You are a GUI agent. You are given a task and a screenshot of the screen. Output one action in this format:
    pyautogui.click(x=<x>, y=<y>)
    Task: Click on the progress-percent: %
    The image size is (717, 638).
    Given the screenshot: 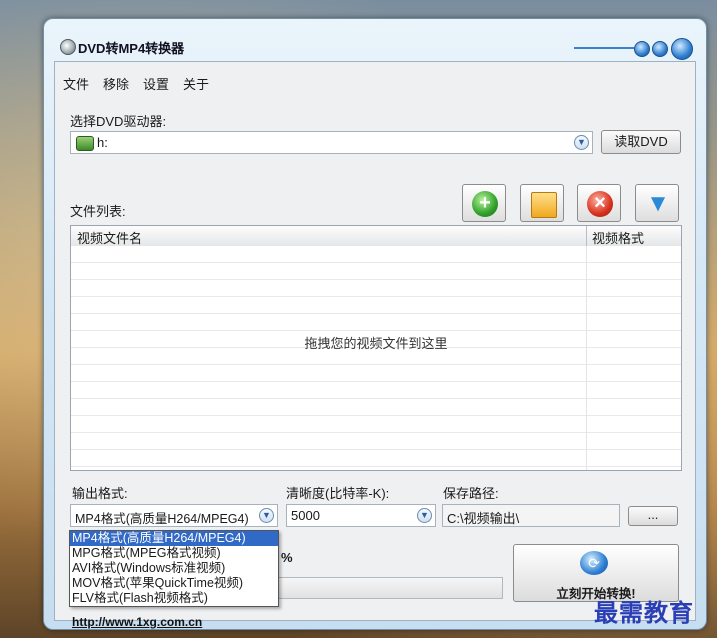 What is the action you would take?
    pyautogui.click(x=287, y=557)
    